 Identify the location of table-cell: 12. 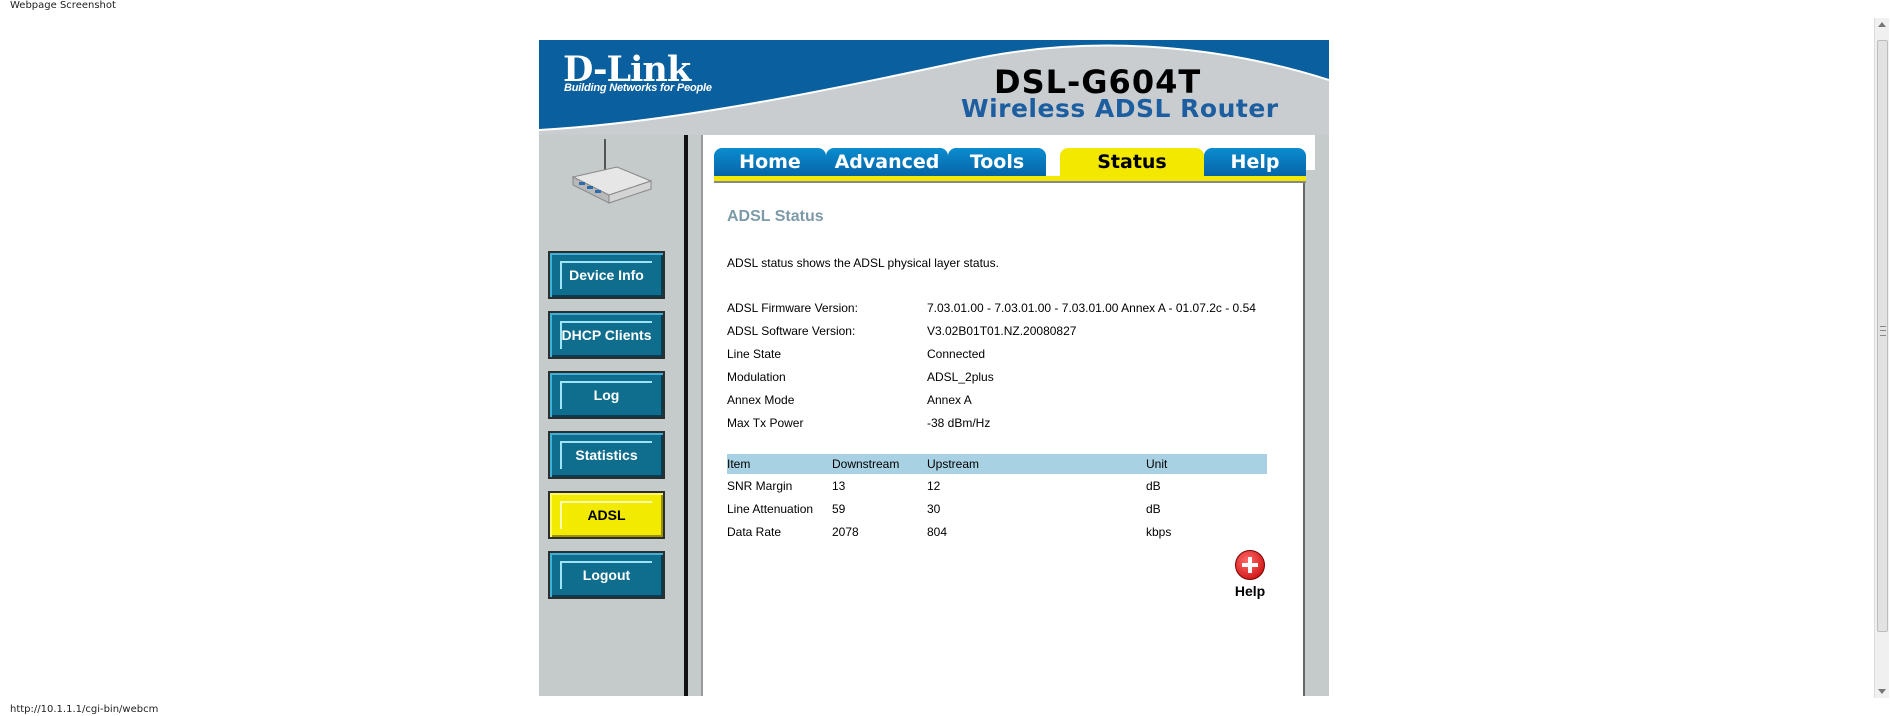
(934, 485).